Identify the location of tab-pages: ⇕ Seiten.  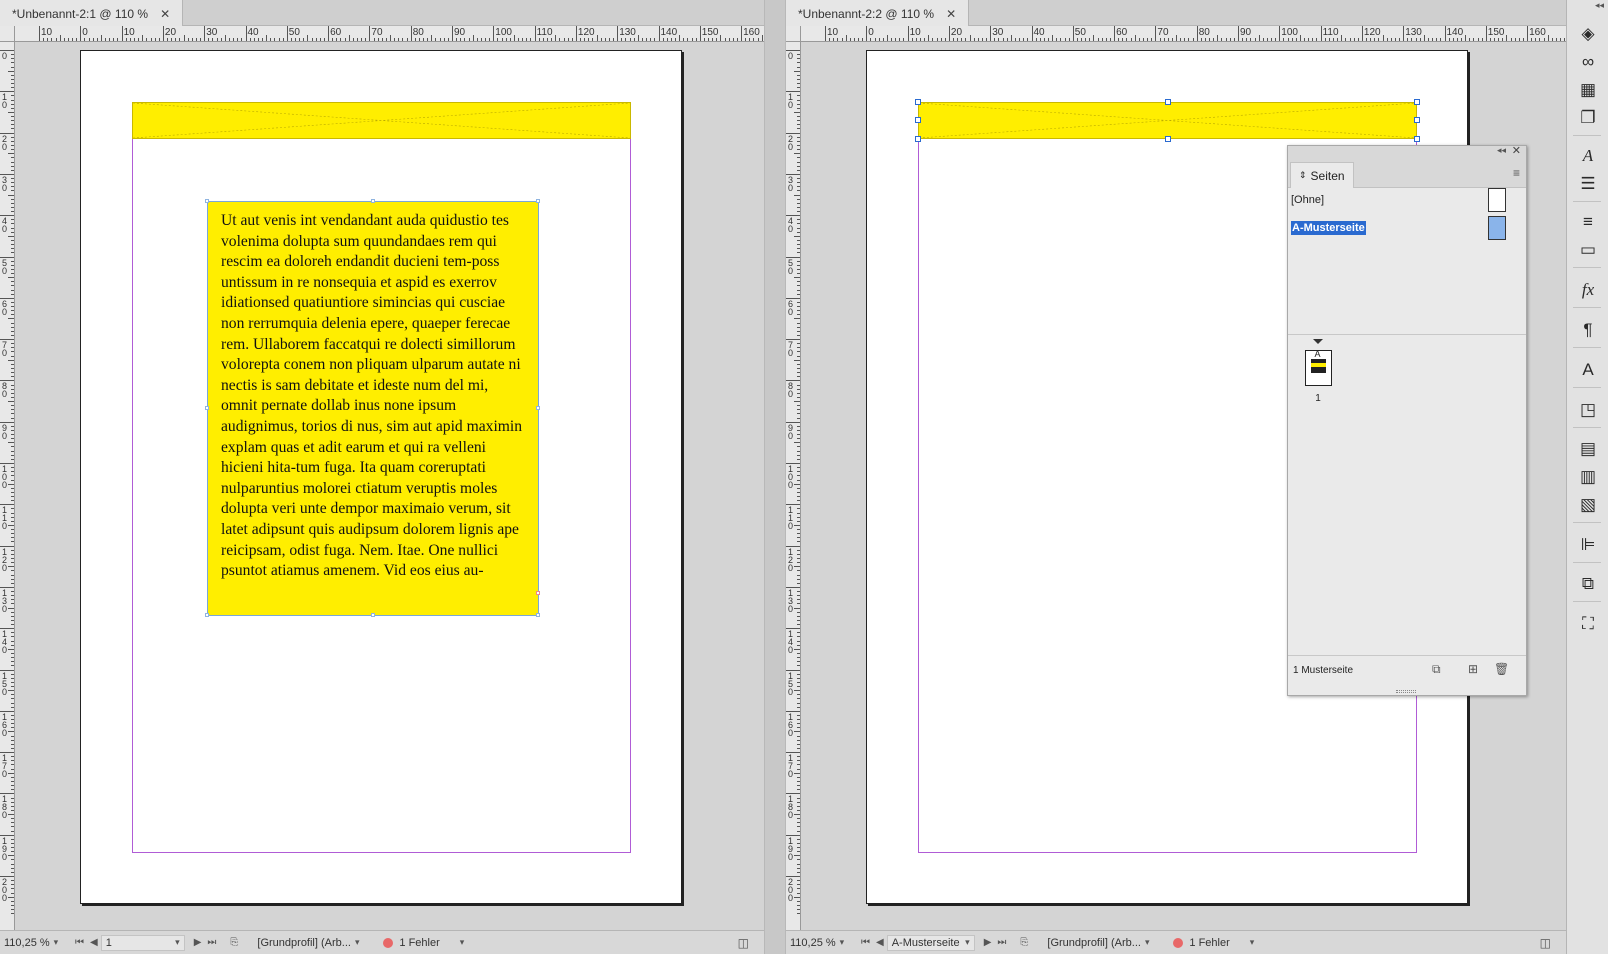
(1322, 175).